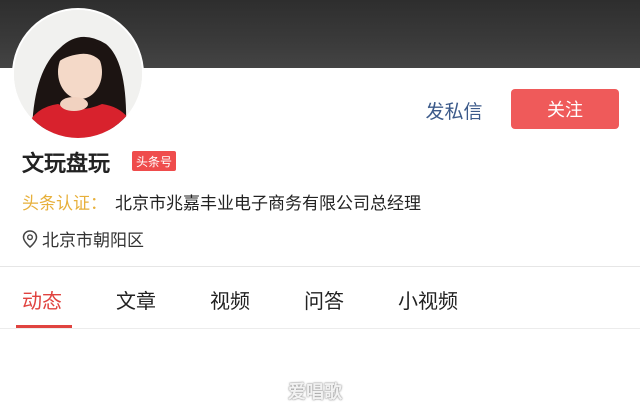 This screenshot has height=410, width=640. Describe the element at coordinates (136, 299) in the screenshot. I see `tab-articles: 文章` at that location.